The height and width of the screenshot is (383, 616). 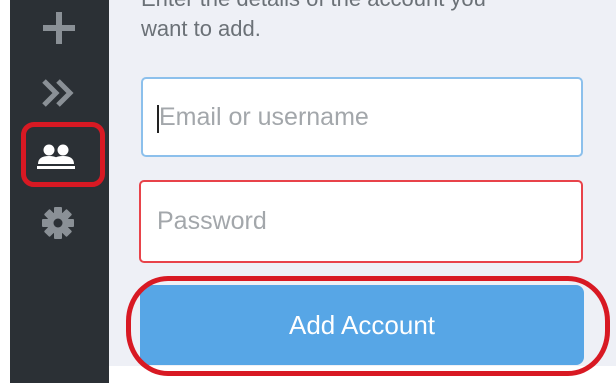 What do you see at coordinates (359, 117) in the screenshot?
I see `email-input` at bounding box center [359, 117].